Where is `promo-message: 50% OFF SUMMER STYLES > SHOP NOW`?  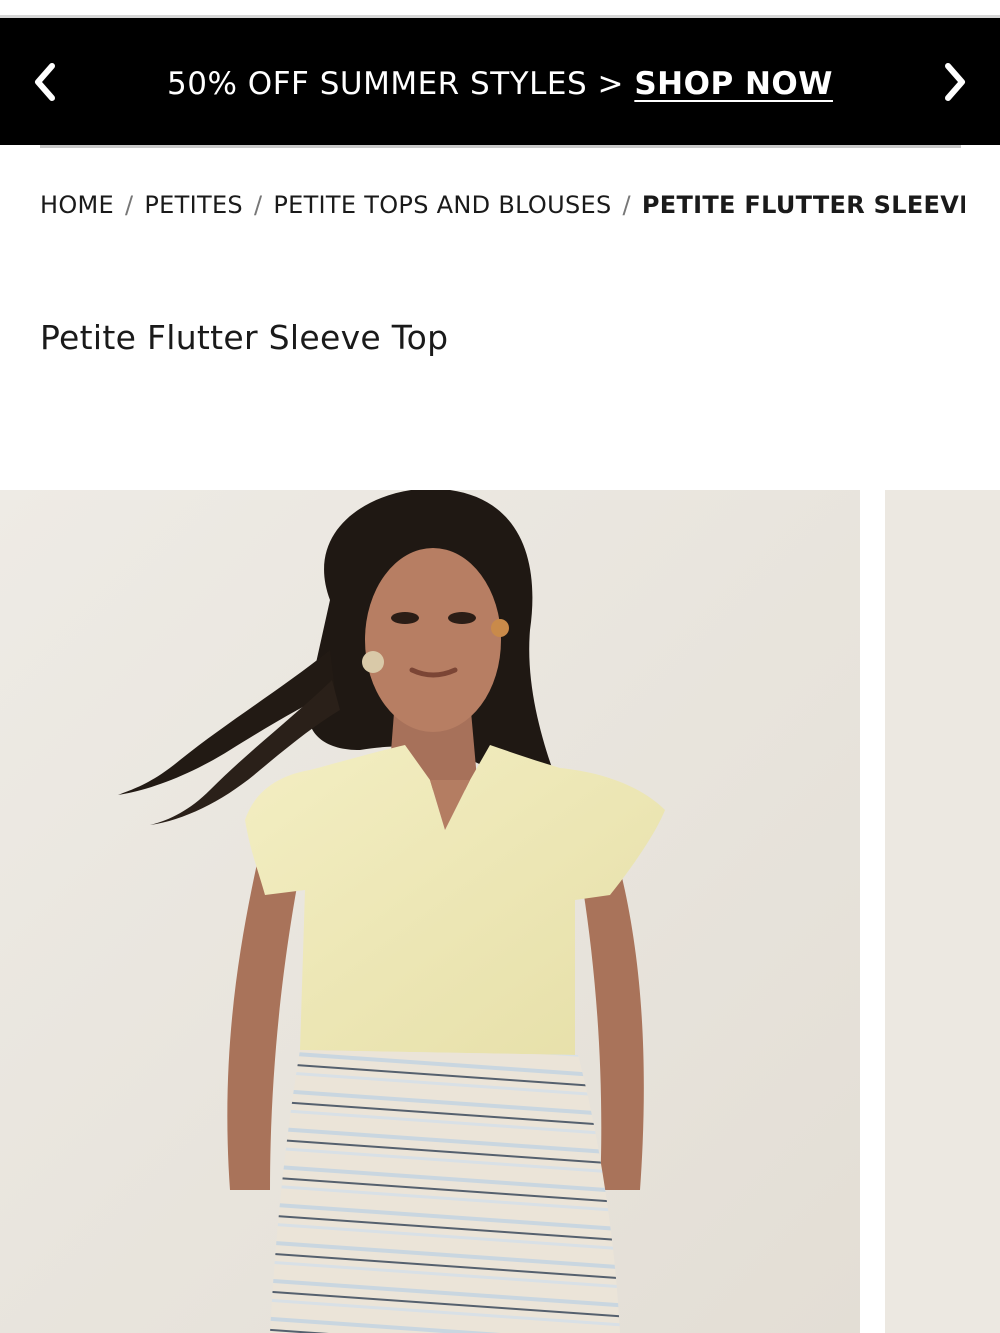
promo-message: 50% OFF SUMMER STYLES > SHOP NOW is located at coordinates (500, 84).